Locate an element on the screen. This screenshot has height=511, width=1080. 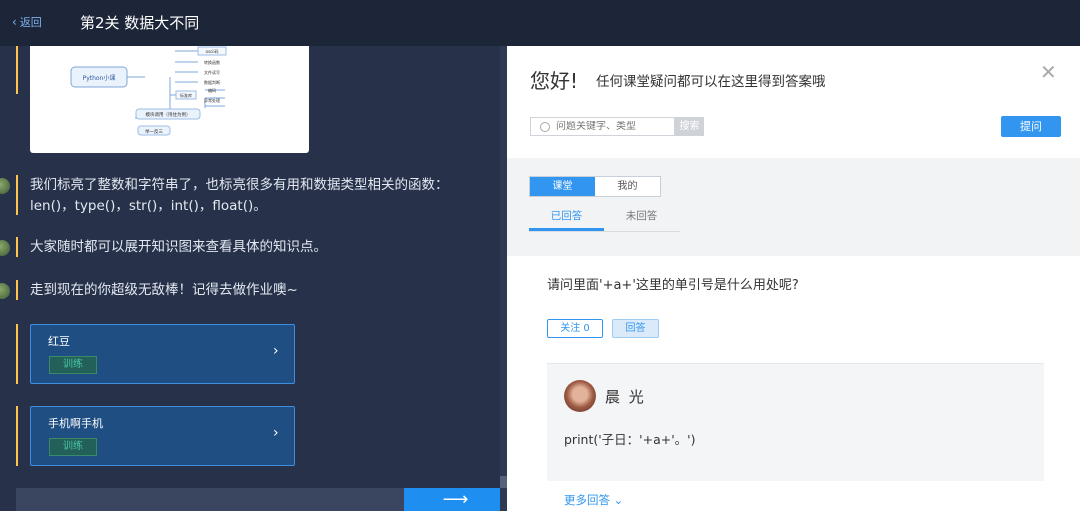
mindmap-node: 标准库 is located at coordinates (186, 95).